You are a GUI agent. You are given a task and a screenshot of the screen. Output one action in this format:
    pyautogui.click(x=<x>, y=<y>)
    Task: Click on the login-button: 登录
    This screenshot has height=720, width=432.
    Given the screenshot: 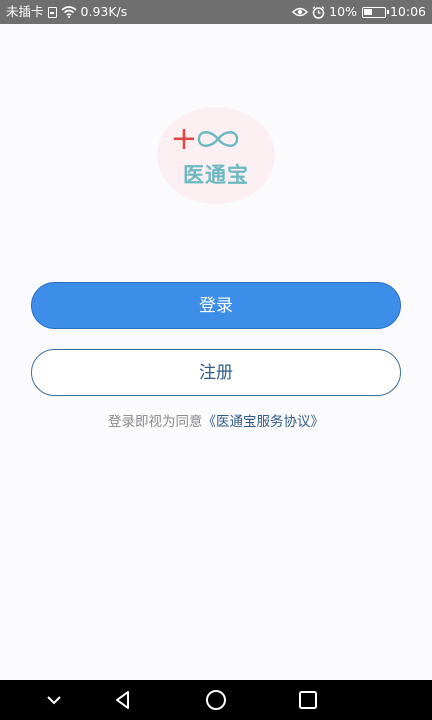 What is the action you would take?
    pyautogui.click(x=216, y=305)
    